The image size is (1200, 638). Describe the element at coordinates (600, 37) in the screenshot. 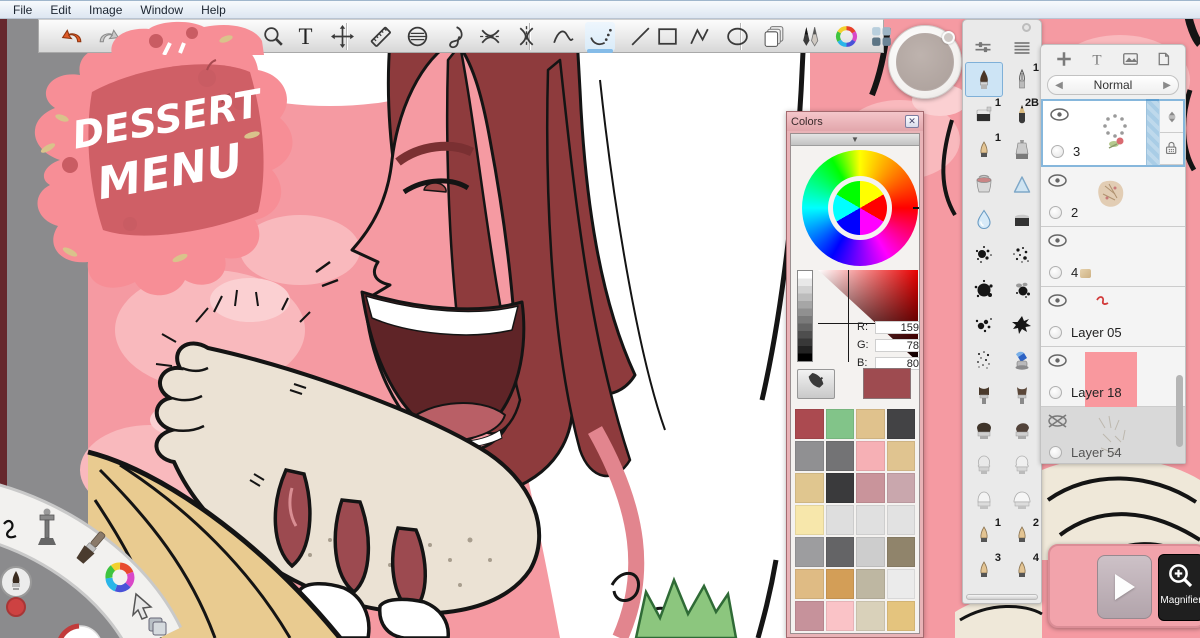

I see `curve-dots-icon` at that location.